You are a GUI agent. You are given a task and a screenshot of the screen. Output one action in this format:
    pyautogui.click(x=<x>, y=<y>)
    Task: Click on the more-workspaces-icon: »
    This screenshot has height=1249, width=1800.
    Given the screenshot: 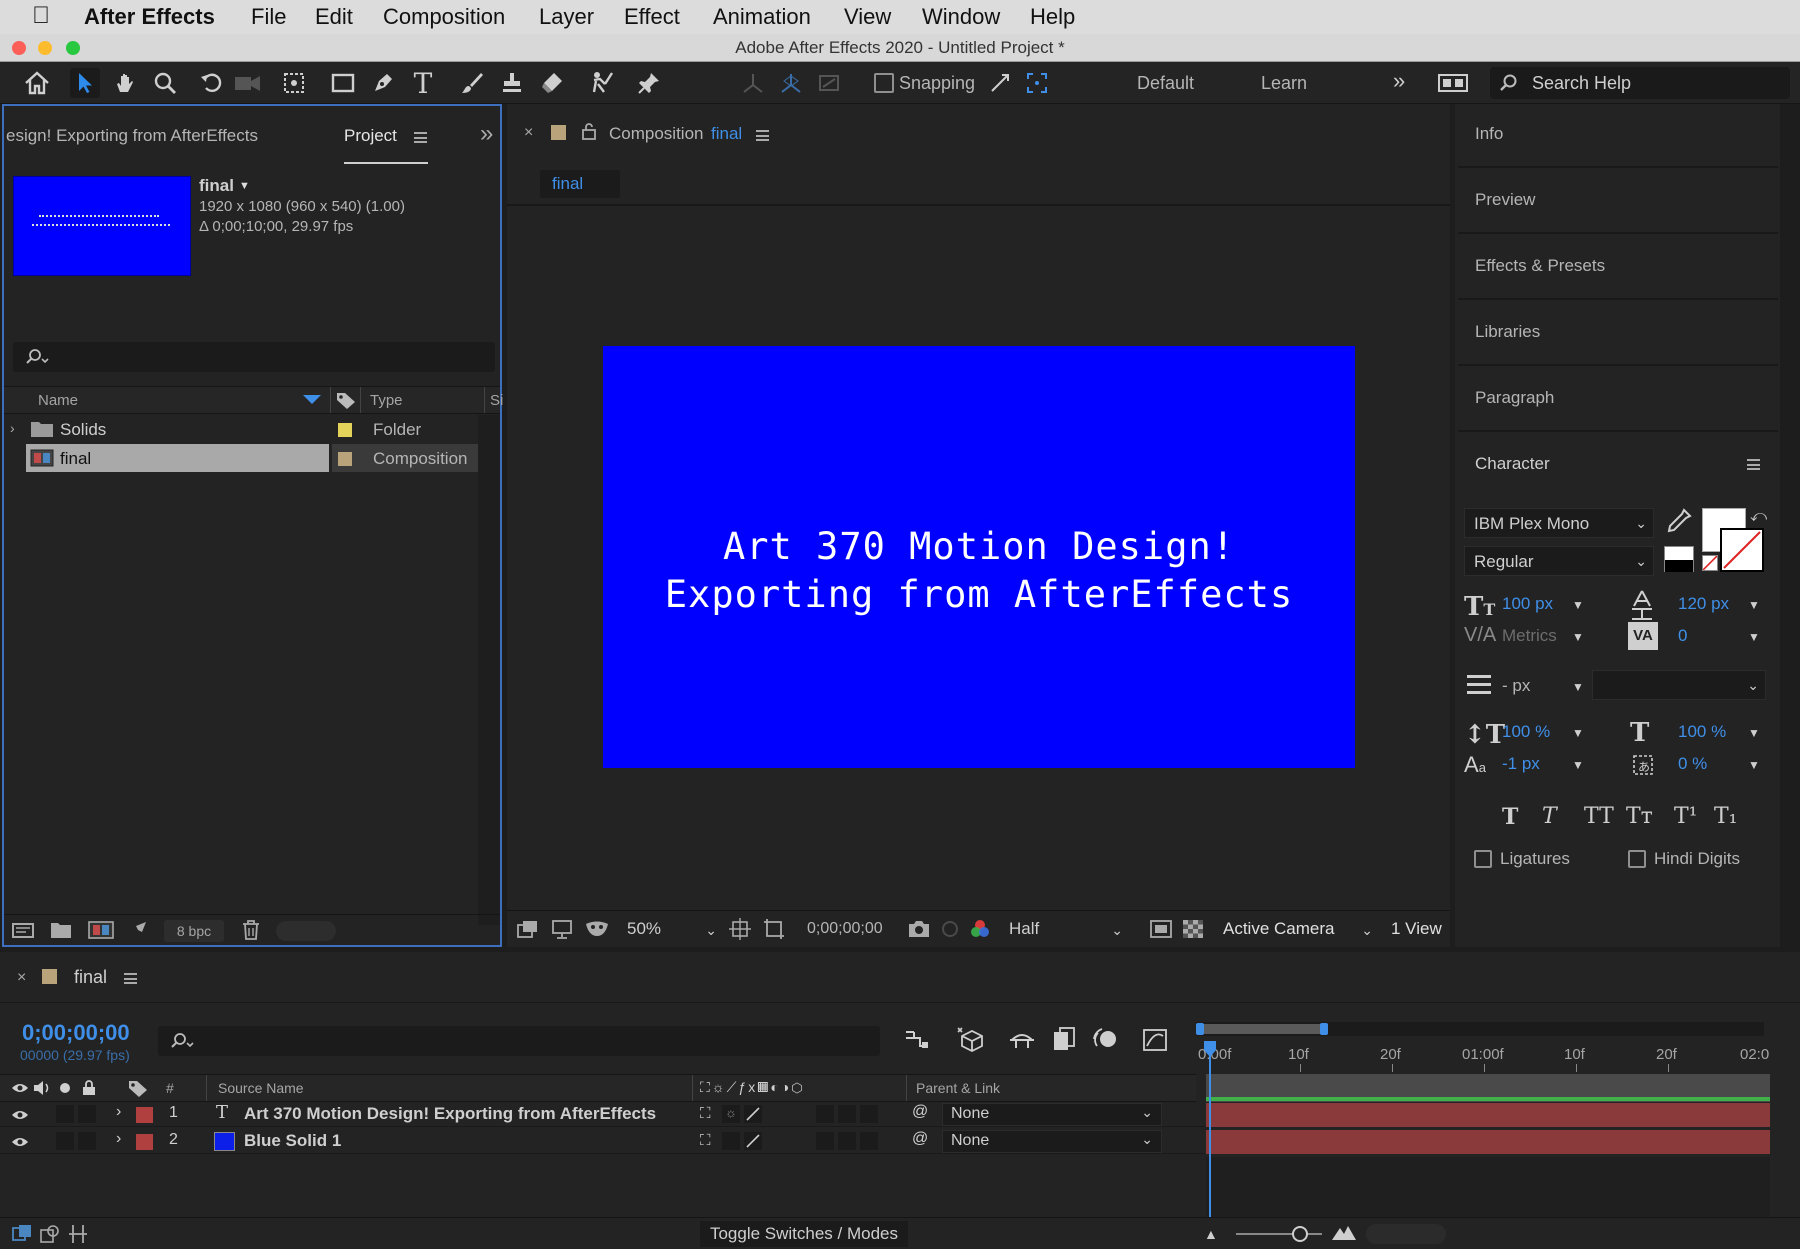 What is the action you would take?
    pyautogui.click(x=1399, y=81)
    